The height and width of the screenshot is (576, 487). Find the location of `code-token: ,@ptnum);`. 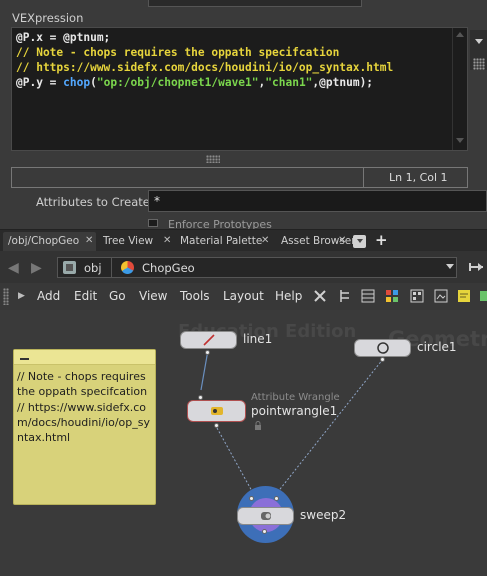

code-token: ,@ptnum); is located at coordinates (343, 82).